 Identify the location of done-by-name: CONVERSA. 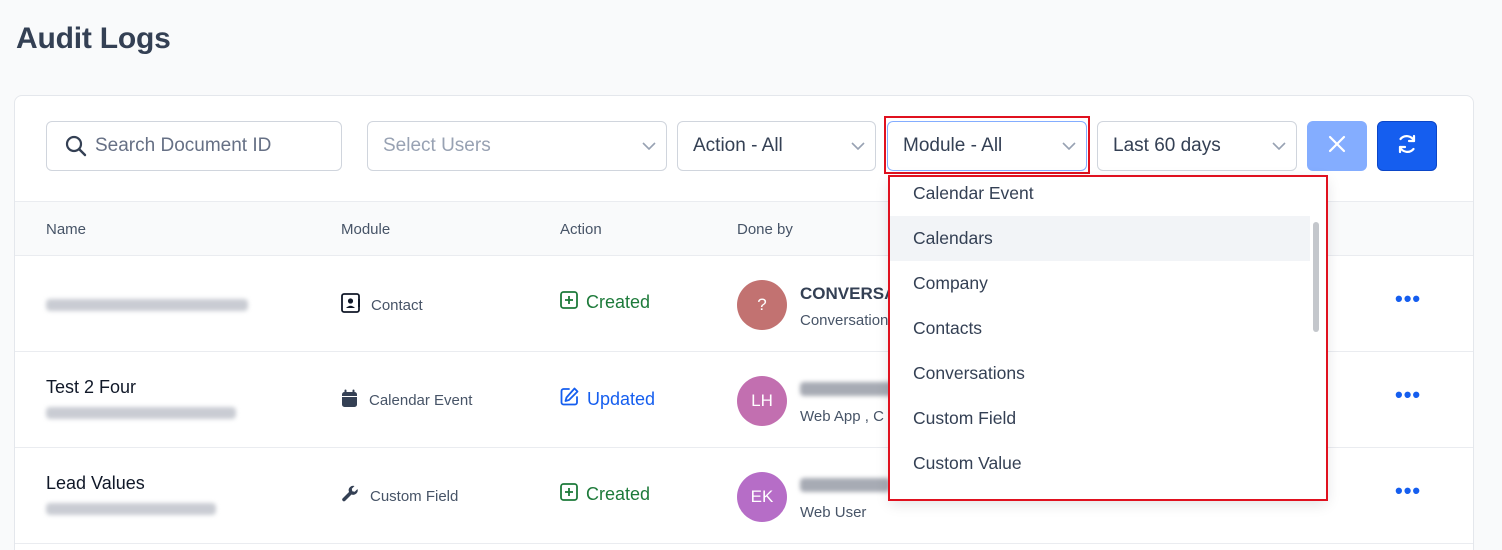
(848, 293).